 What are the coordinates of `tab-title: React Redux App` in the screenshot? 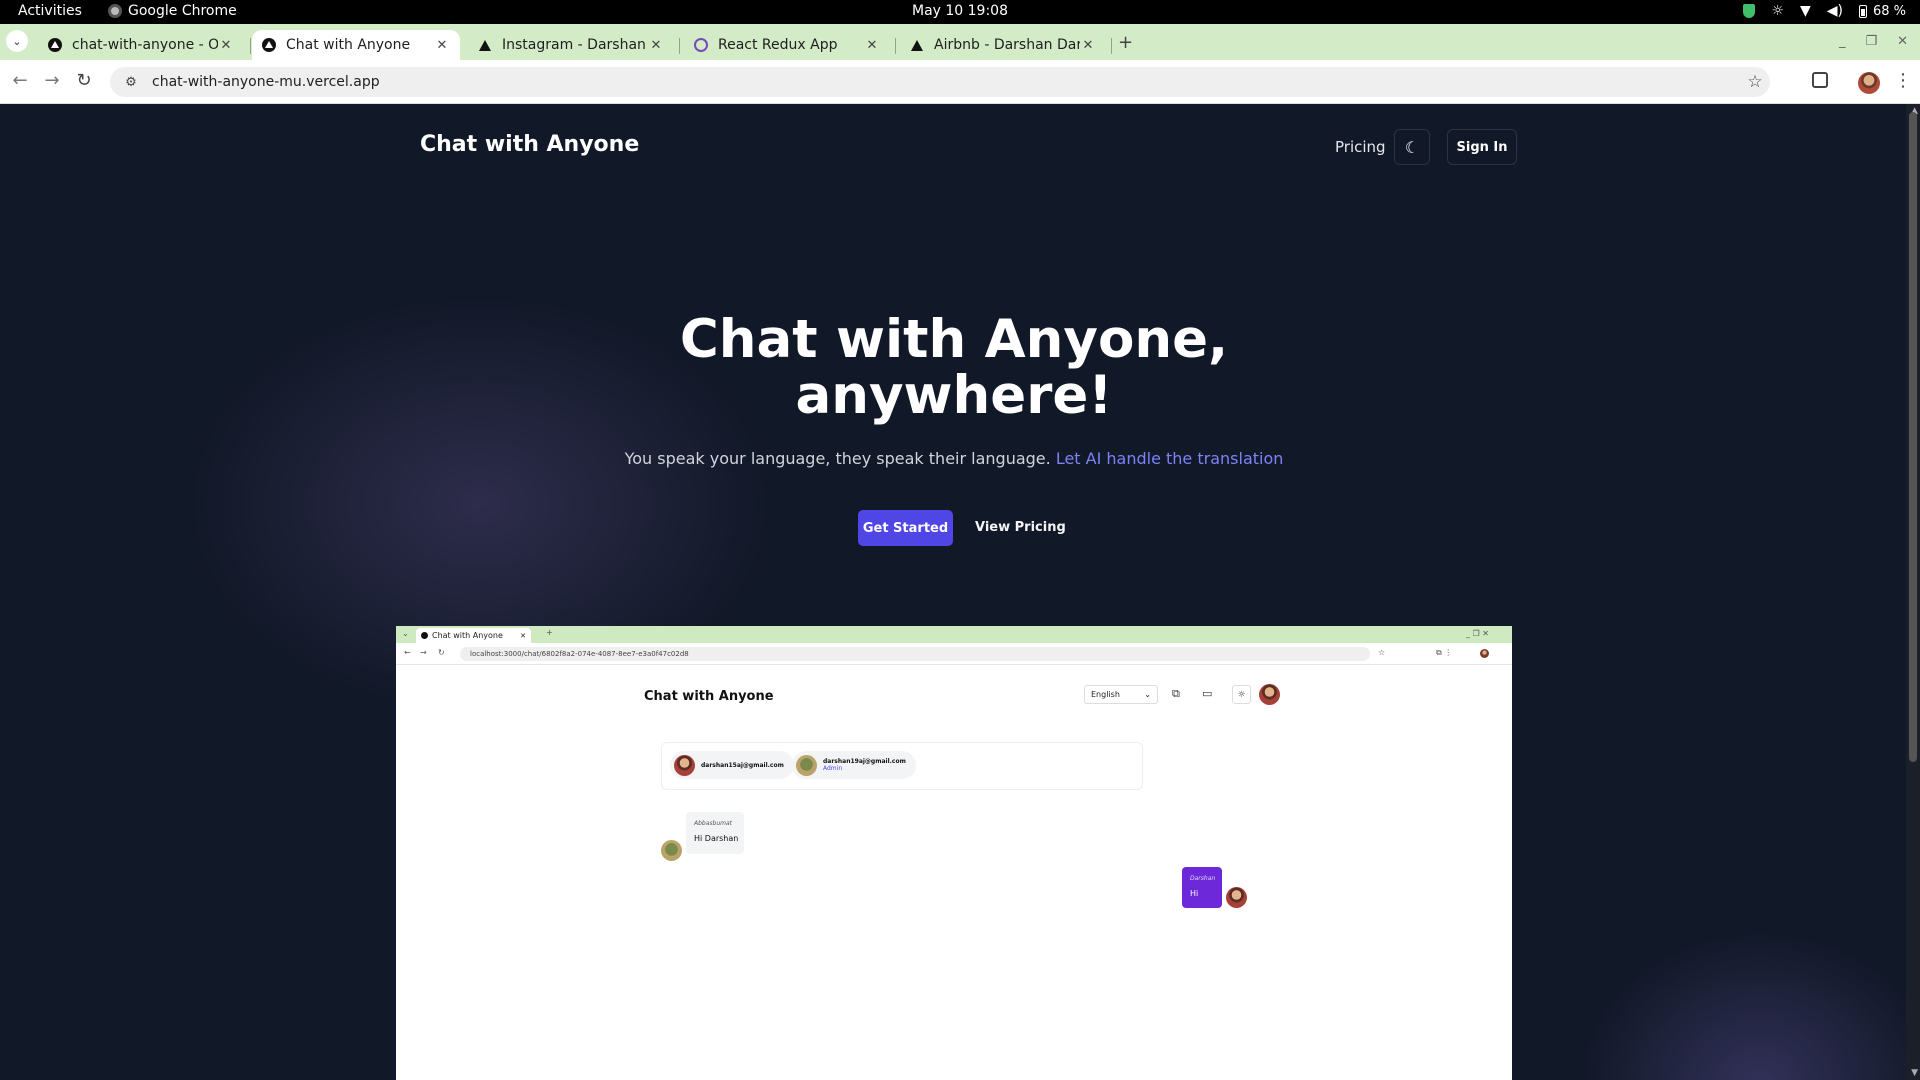 It's located at (778, 45).